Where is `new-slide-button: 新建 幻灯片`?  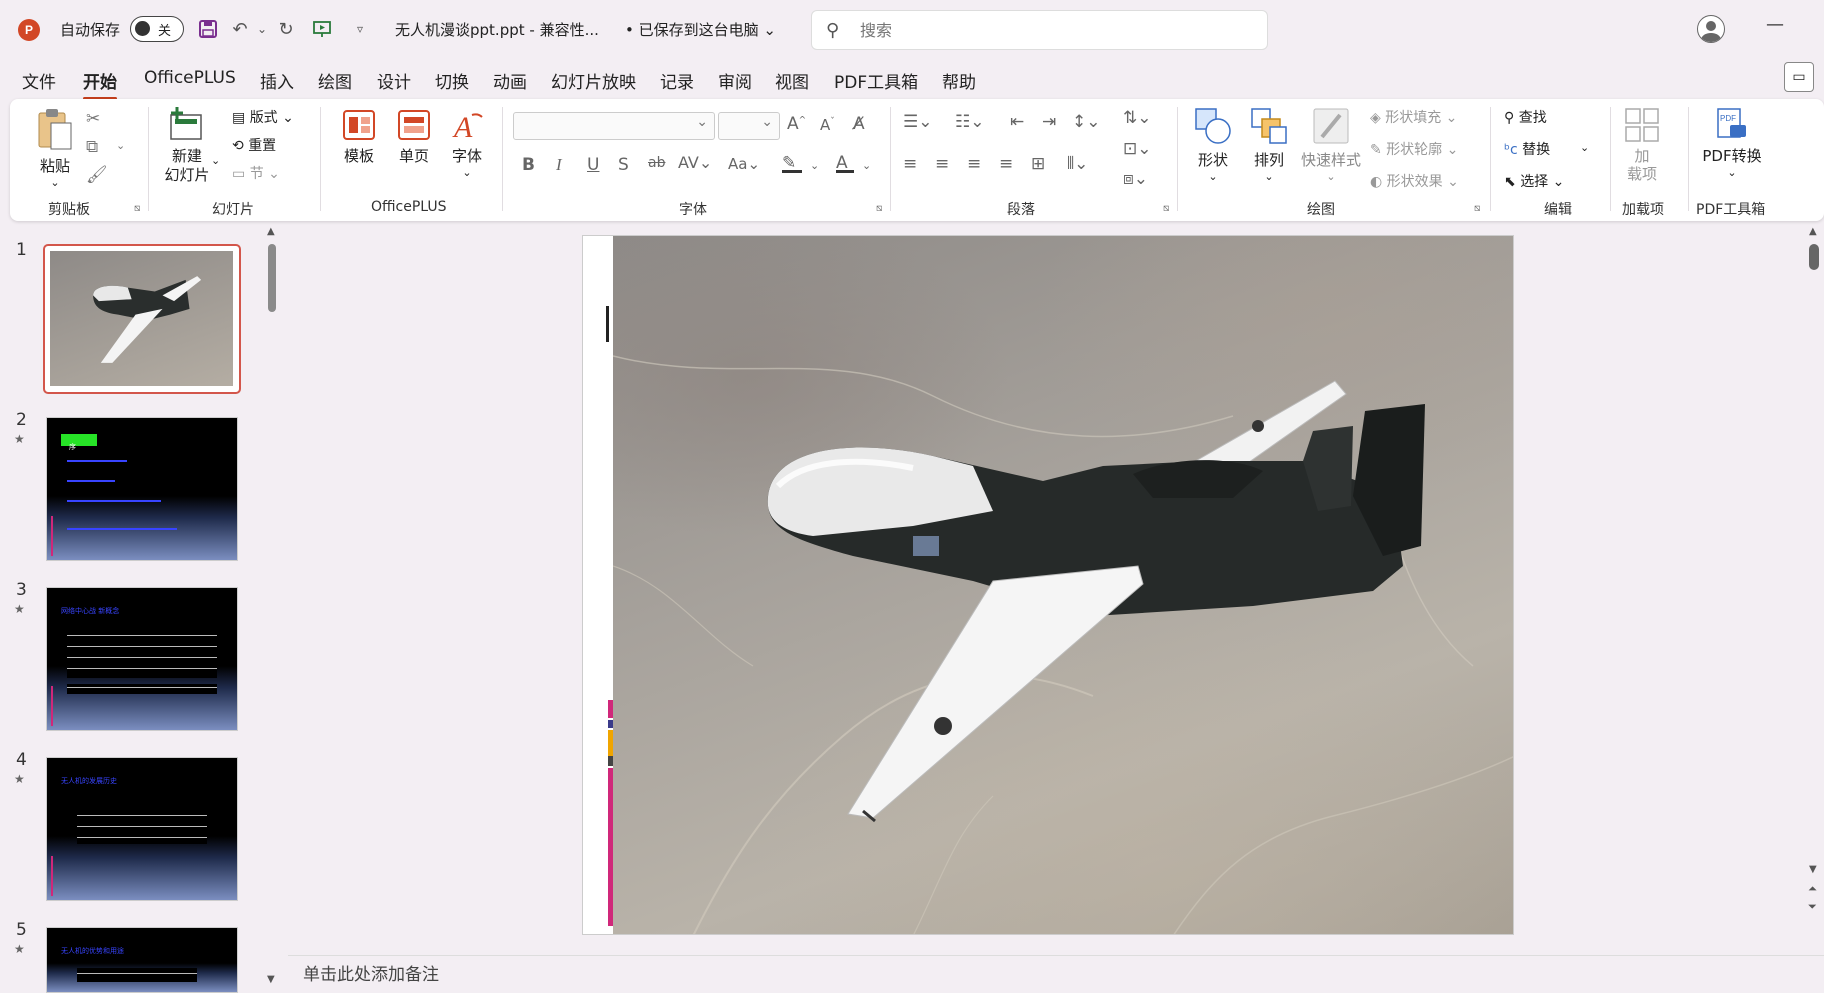
new-slide-button: 新建 幻灯片 is located at coordinates (187, 146).